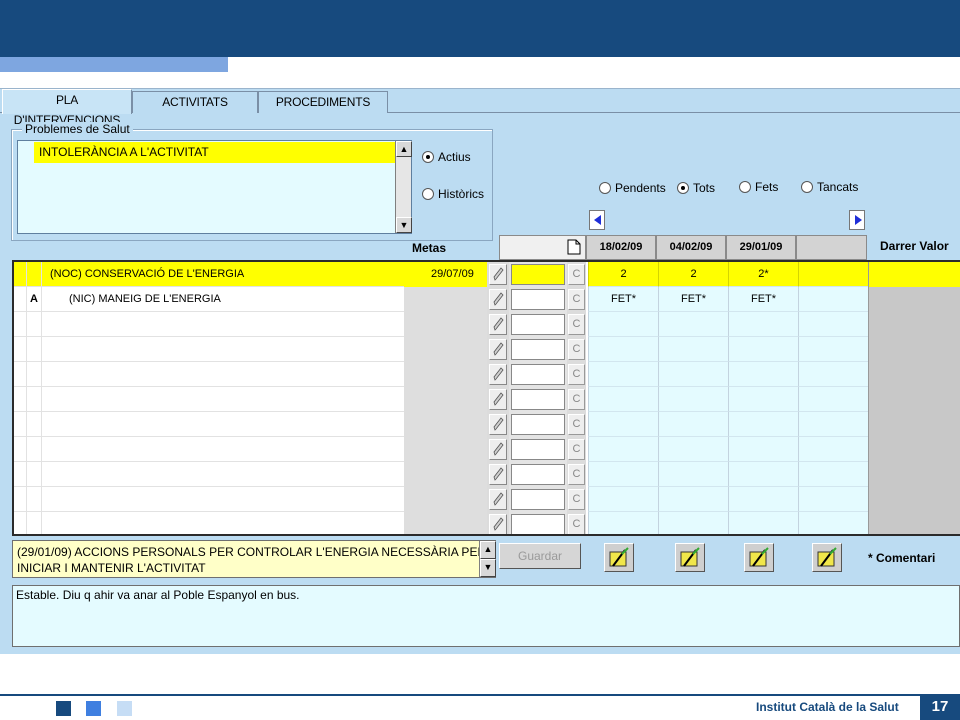  Describe the element at coordinates (693, 274) in the screenshot. I see `row-date-value: 2` at that location.